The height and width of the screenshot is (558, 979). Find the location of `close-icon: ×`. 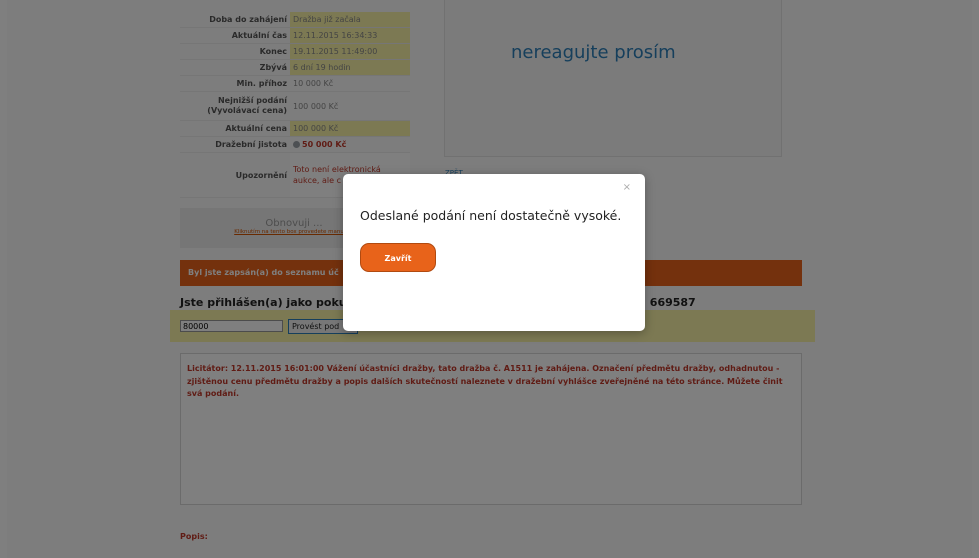

close-icon: × is located at coordinates (627, 187).